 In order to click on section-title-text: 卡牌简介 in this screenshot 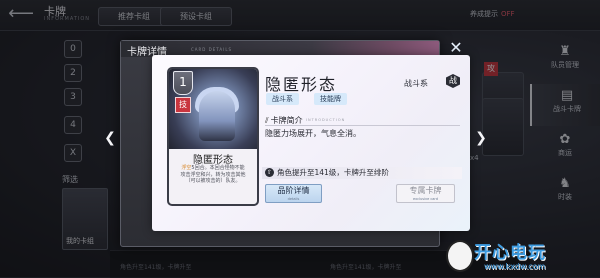, I will do `click(286, 120)`.